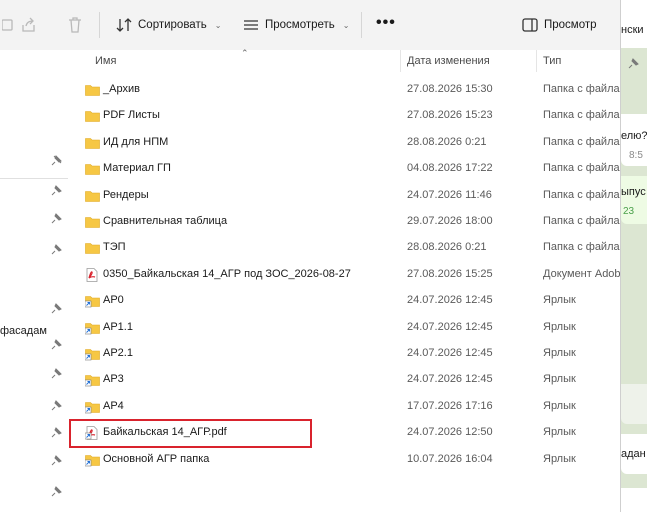  I want to click on chat-message: елю? 8:5, so click(634, 140).